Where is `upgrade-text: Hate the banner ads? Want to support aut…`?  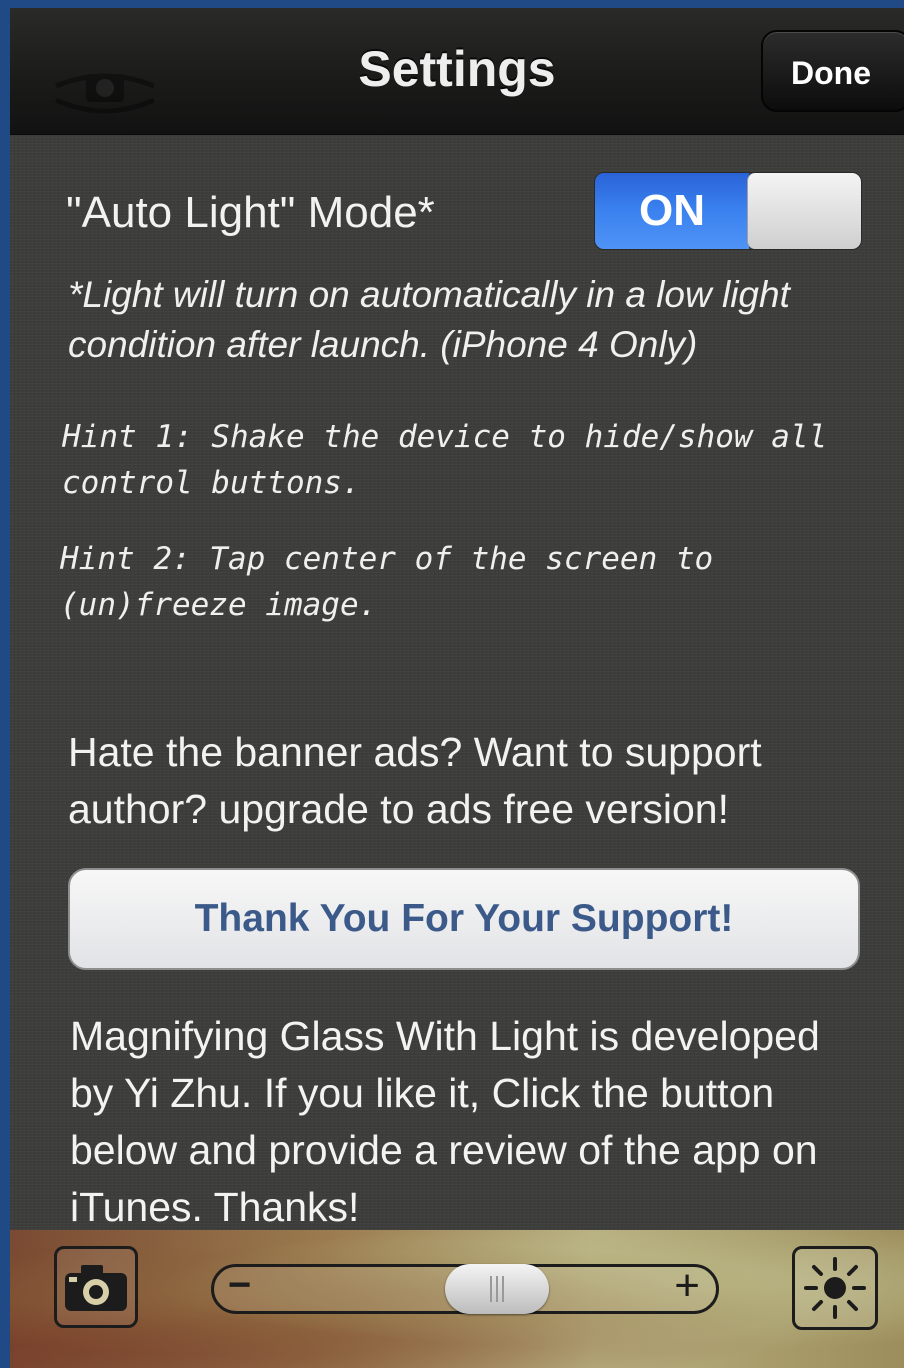 upgrade-text: Hate the banner ads? Want to support aut… is located at coordinates (415, 780).